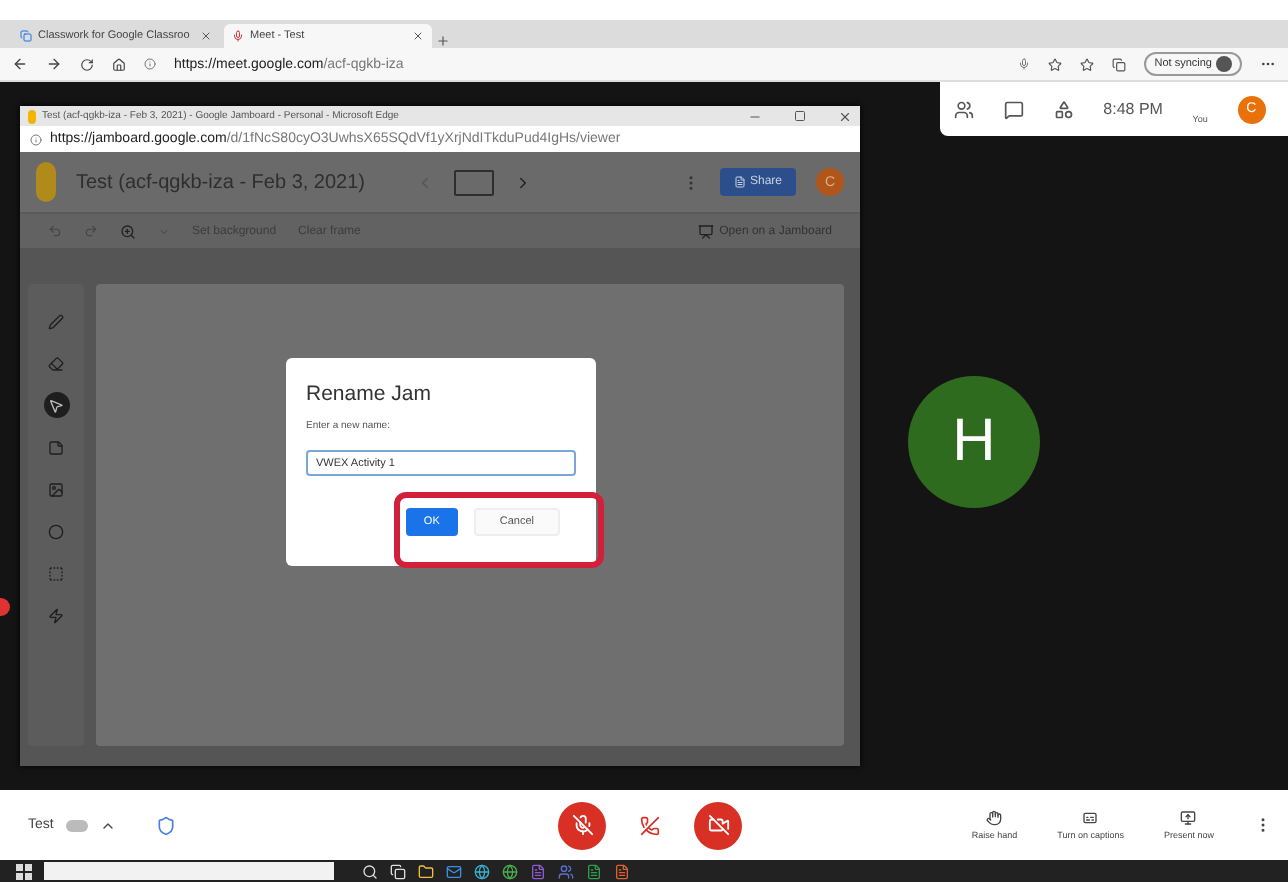 This screenshot has height=882, width=1288. What do you see at coordinates (622, 871) in the screenshot?
I see `slides-icon` at bounding box center [622, 871].